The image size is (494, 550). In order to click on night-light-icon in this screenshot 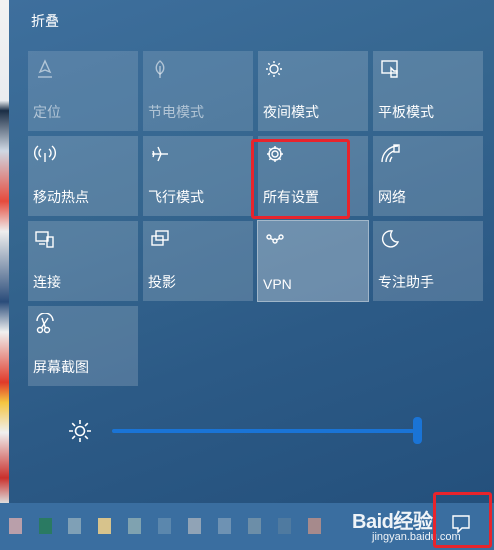, I will do `click(275, 69)`.